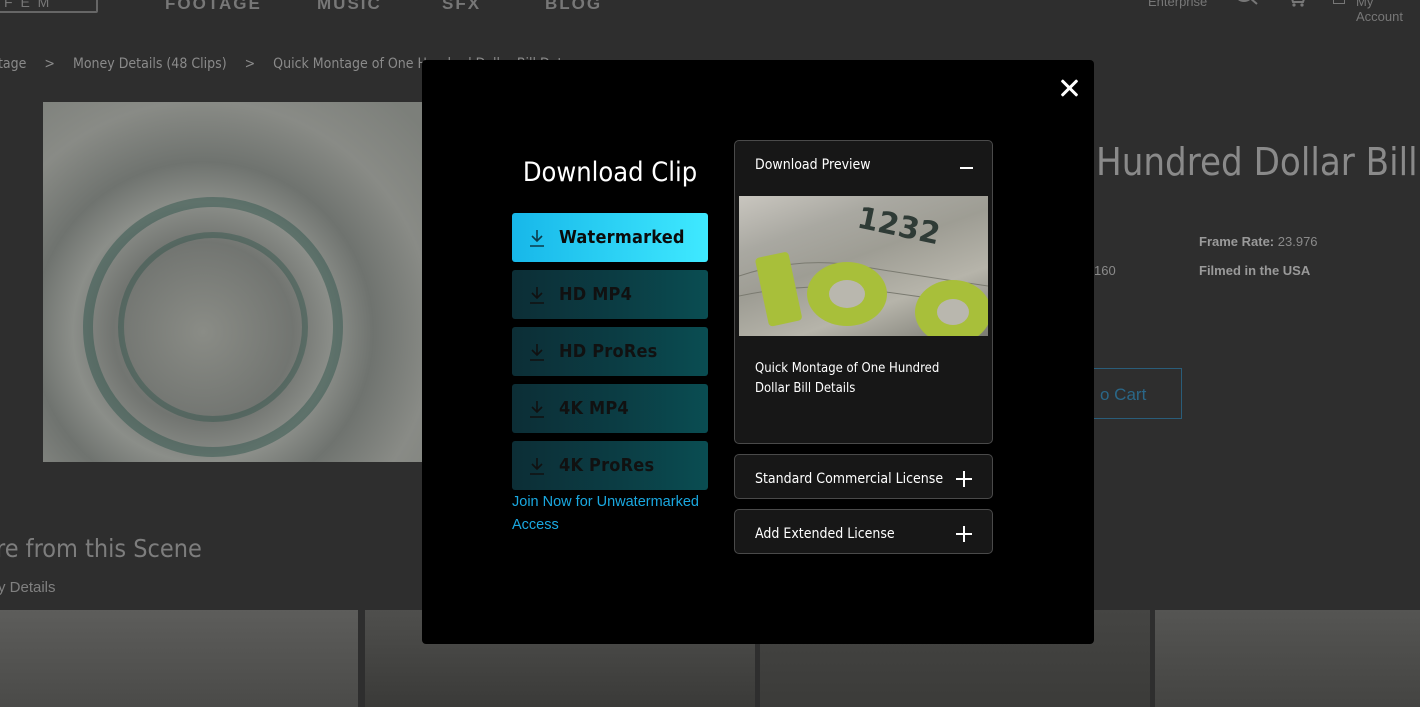 This screenshot has width=1420, height=707. What do you see at coordinates (213, 7) in the screenshot?
I see `nav-footage: FOOTAGE` at bounding box center [213, 7].